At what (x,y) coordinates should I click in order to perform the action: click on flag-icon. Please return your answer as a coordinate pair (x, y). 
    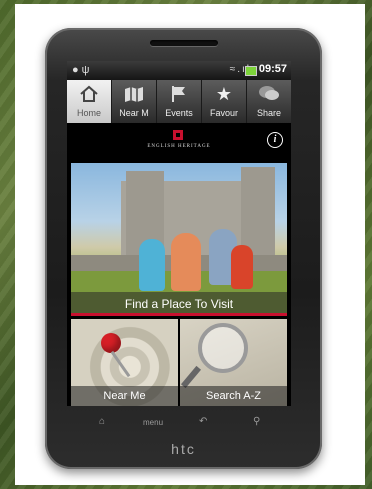
    Looking at the image, I should click on (179, 94).